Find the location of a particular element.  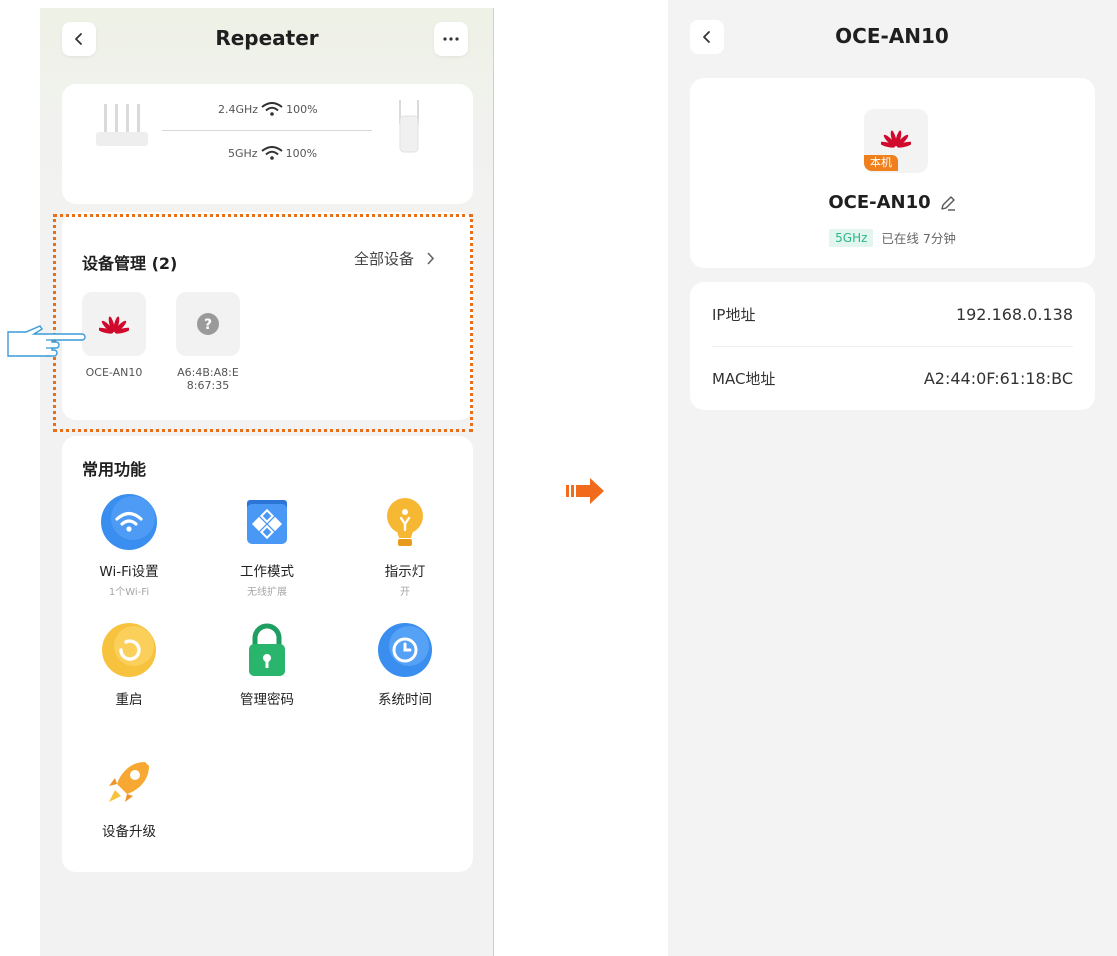

online-status: 已在线 7分钟 is located at coordinates (918, 238).